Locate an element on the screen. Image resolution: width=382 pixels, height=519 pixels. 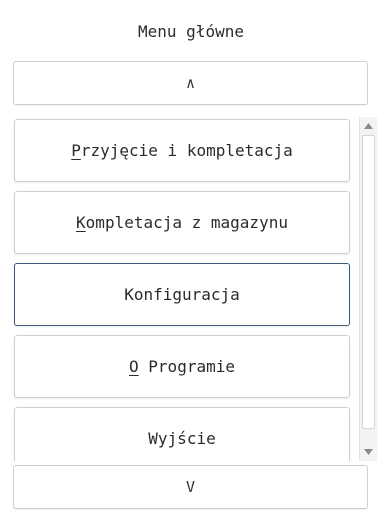
menu-item-kompletacja-z-magazynu: Kompletacja z magazynu is located at coordinates (182, 222).